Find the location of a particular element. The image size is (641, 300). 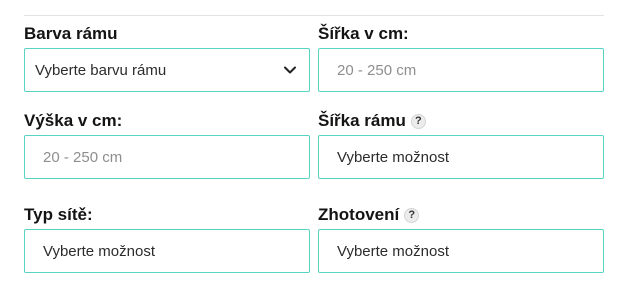

width-cm-placeholder: 20 - 250 cm is located at coordinates (377, 70).